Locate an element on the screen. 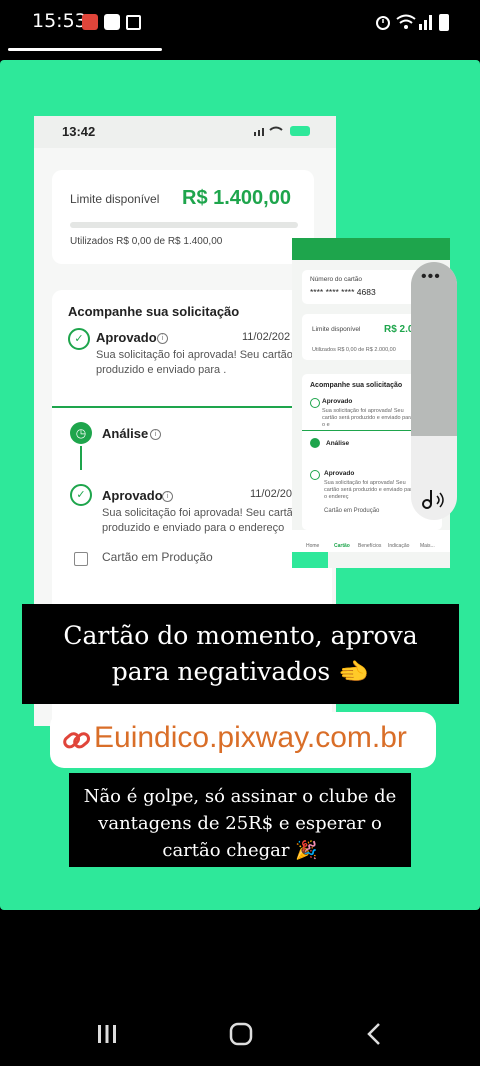 The height and width of the screenshot is (1066, 480). timeline-line is located at coordinates (81, 458).